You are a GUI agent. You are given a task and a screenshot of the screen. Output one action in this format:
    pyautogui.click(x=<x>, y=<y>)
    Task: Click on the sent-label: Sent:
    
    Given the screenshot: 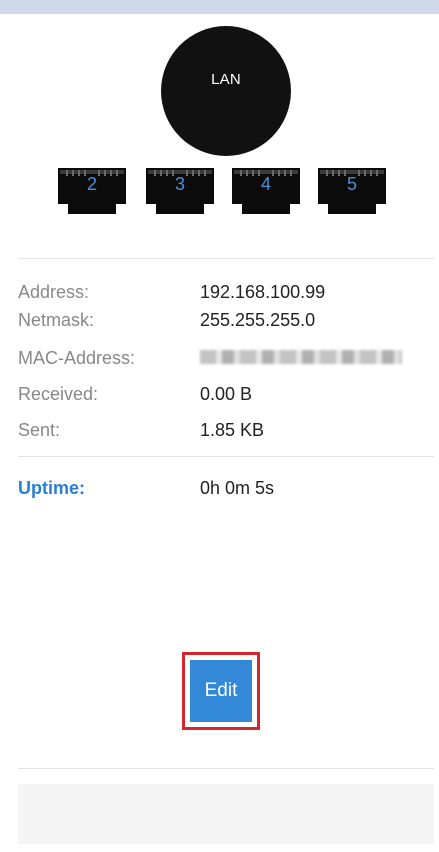 What is the action you would take?
    pyautogui.click(x=39, y=430)
    